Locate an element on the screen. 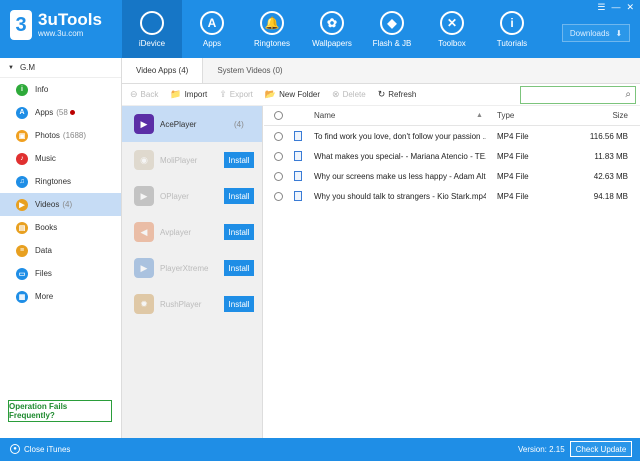 This screenshot has height=461, width=640. sidebar-item-music: ♪ Music is located at coordinates (60, 158).